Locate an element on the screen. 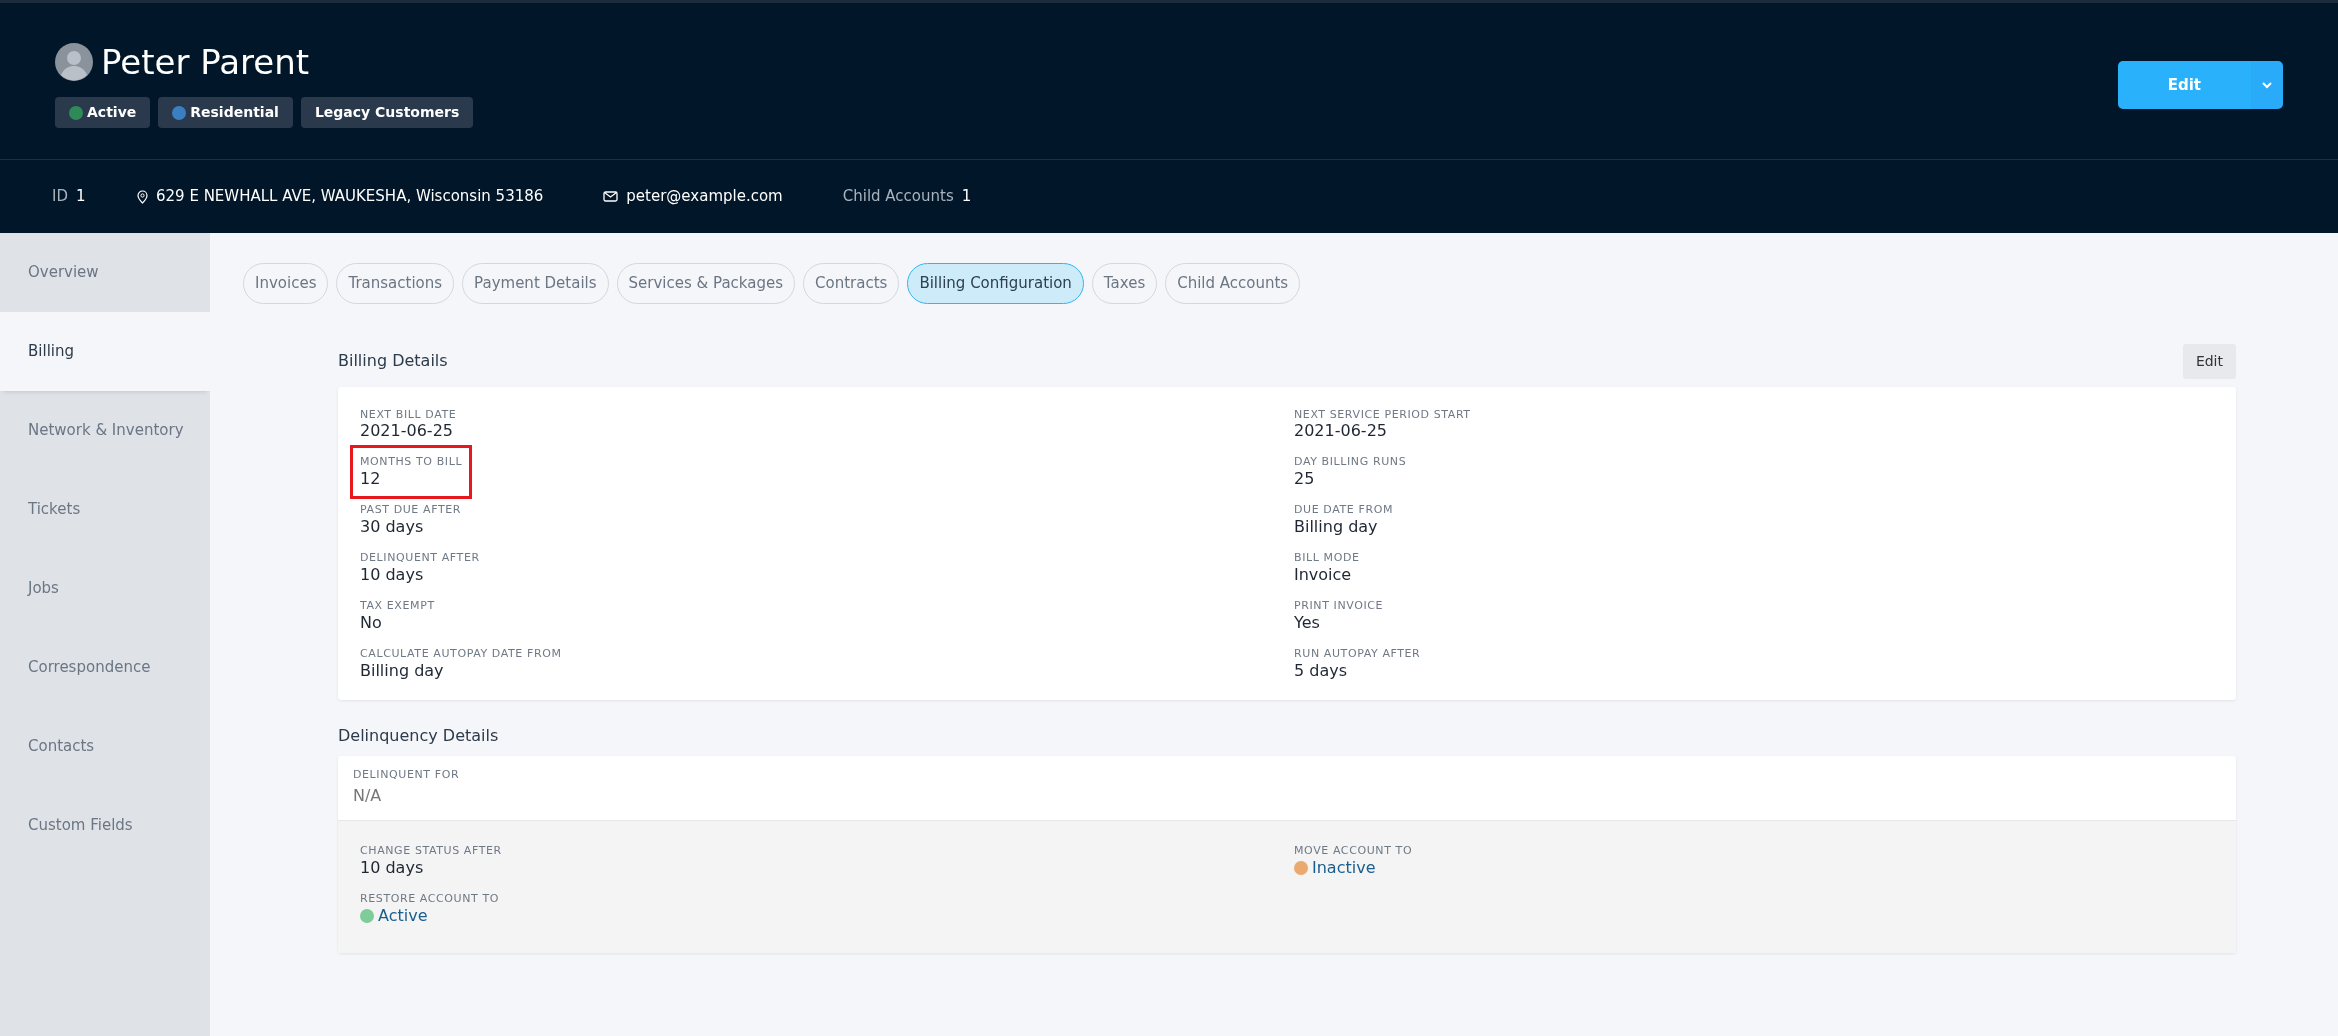 The width and height of the screenshot is (2338, 1036). address: 629 E NEWHALL AVE, WAUKESHA, Wisconsin 53186 is located at coordinates (350, 197).